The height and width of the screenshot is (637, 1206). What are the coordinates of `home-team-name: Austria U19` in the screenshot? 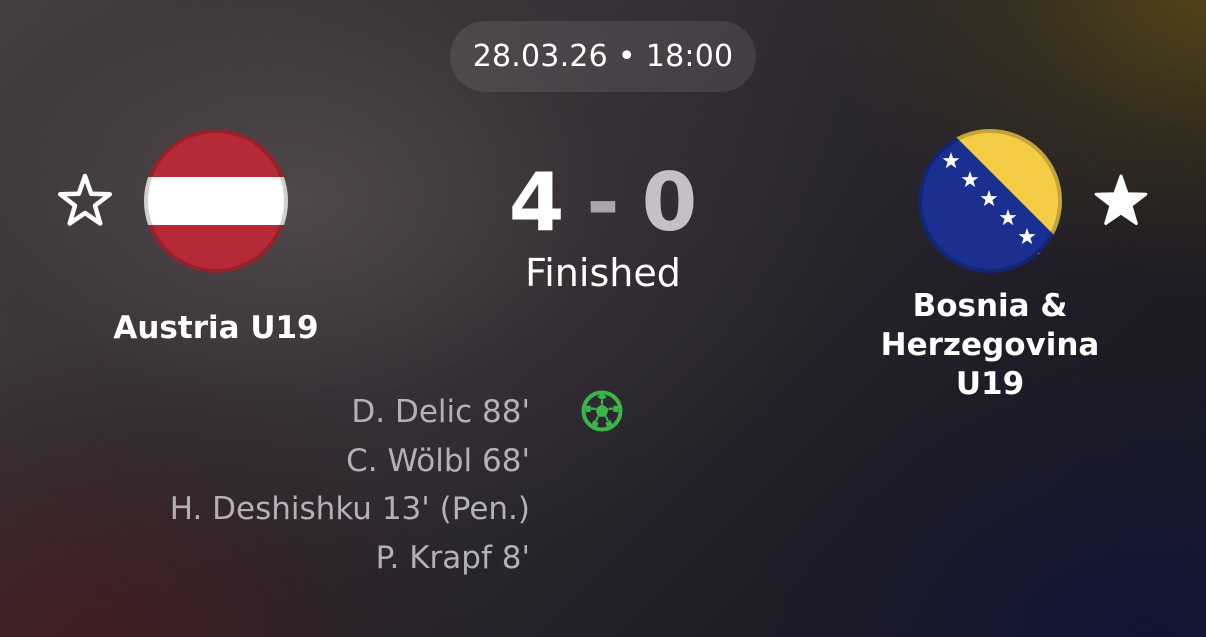 It's located at (216, 328).